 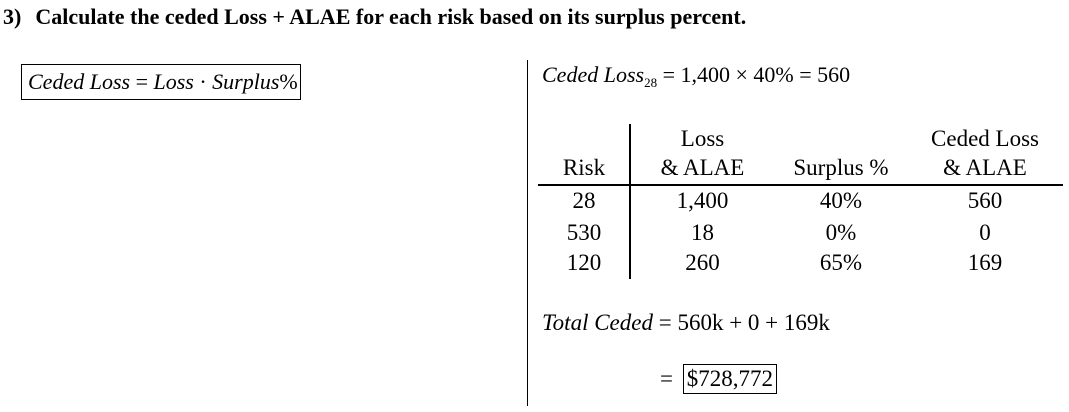 I want to click on answer-box: $728,772, so click(x=729, y=379).